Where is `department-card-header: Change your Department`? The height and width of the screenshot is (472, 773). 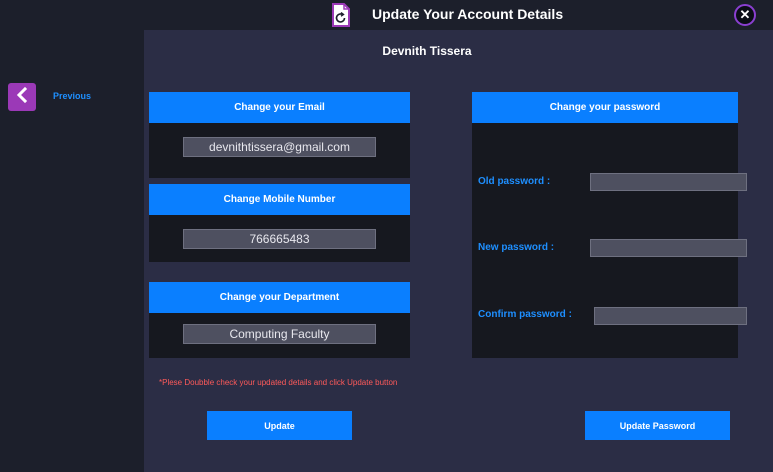
department-card-header: Change your Department is located at coordinates (279, 297).